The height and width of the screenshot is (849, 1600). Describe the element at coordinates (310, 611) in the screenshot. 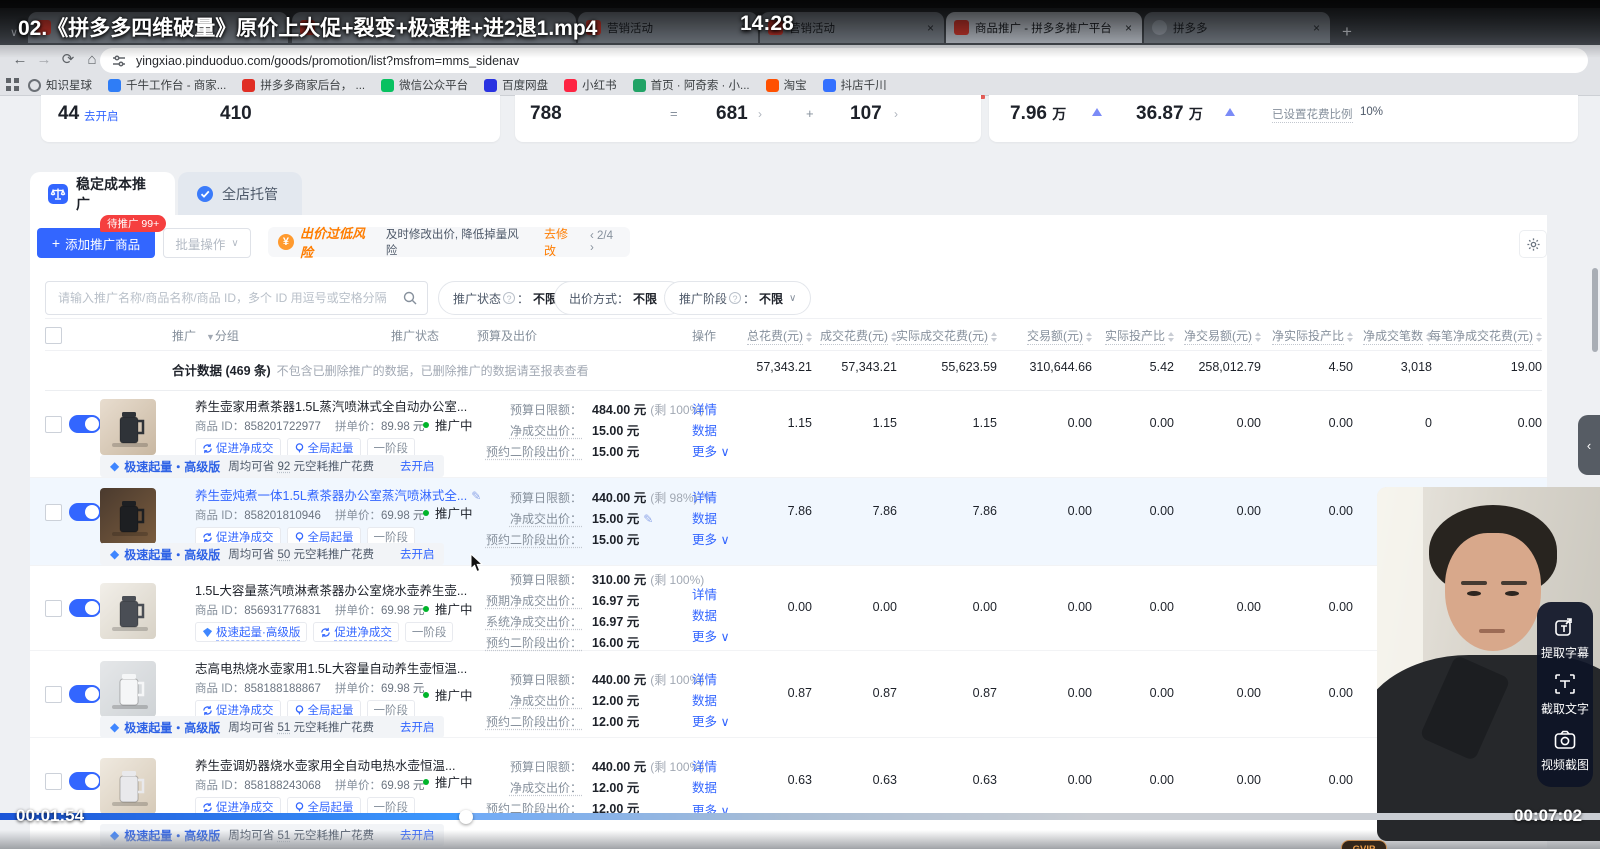

I see `product-id-line: 商品 ID：856931776831 拼单价：69.98 元` at that location.